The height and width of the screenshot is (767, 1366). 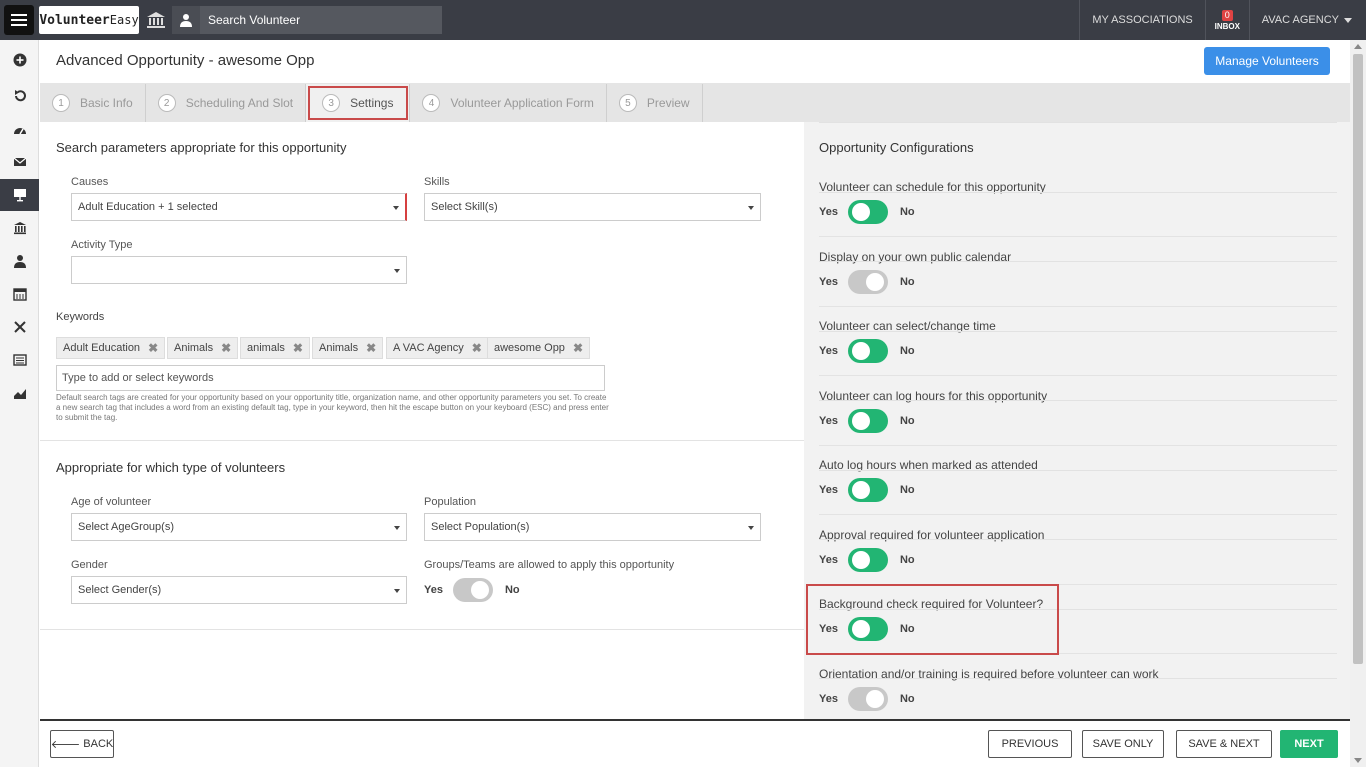 I want to click on search-volunteer-box, so click(x=307, y=20).